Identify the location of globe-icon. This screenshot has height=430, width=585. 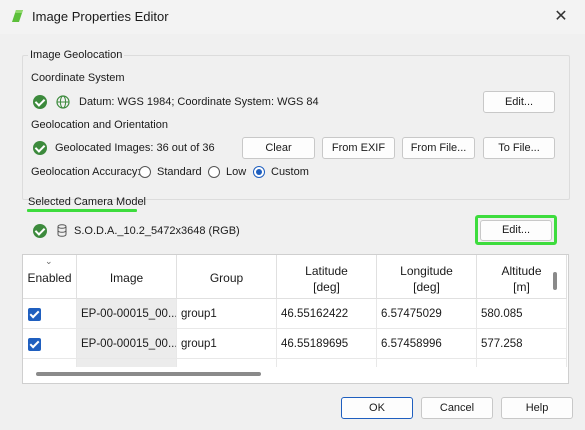
(63, 102).